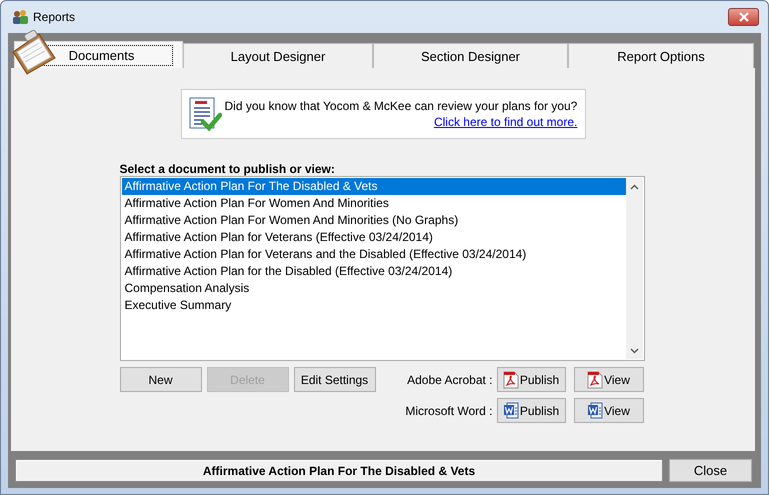  I want to click on list-item: Affirmative Action Plan For Women And Minorities, so click(374, 203).